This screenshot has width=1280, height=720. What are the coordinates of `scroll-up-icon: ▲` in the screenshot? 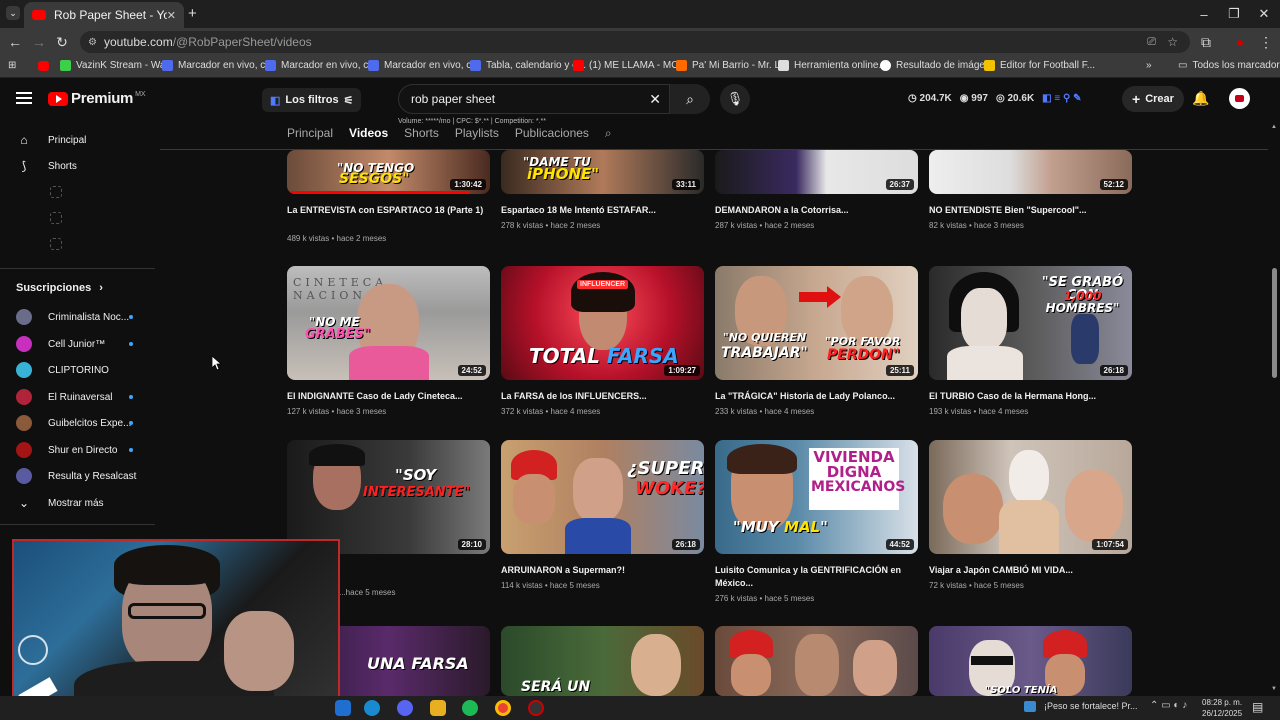 It's located at (1274, 127).